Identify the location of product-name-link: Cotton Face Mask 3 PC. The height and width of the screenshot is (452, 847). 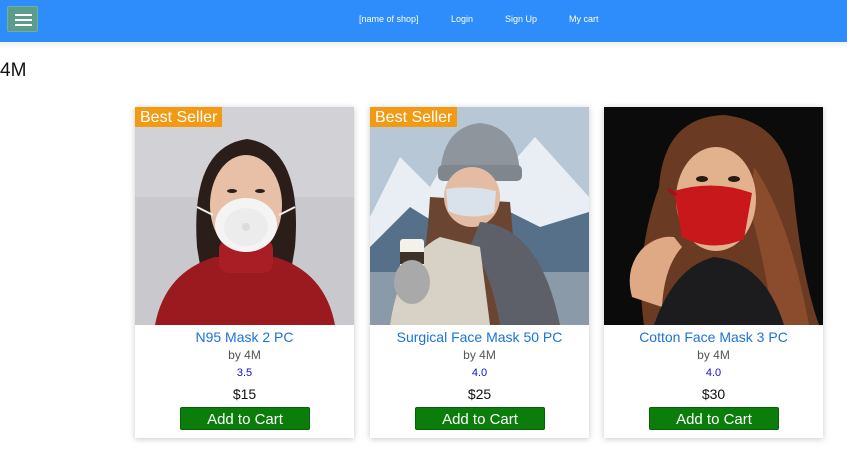
(713, 337).